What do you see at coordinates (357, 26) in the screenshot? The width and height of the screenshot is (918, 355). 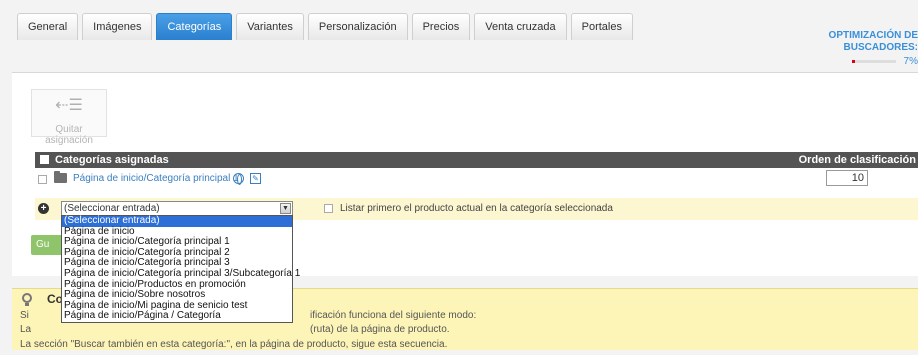 I see `tab-personalizacion: Personalización` at bounding box center [357, 26].